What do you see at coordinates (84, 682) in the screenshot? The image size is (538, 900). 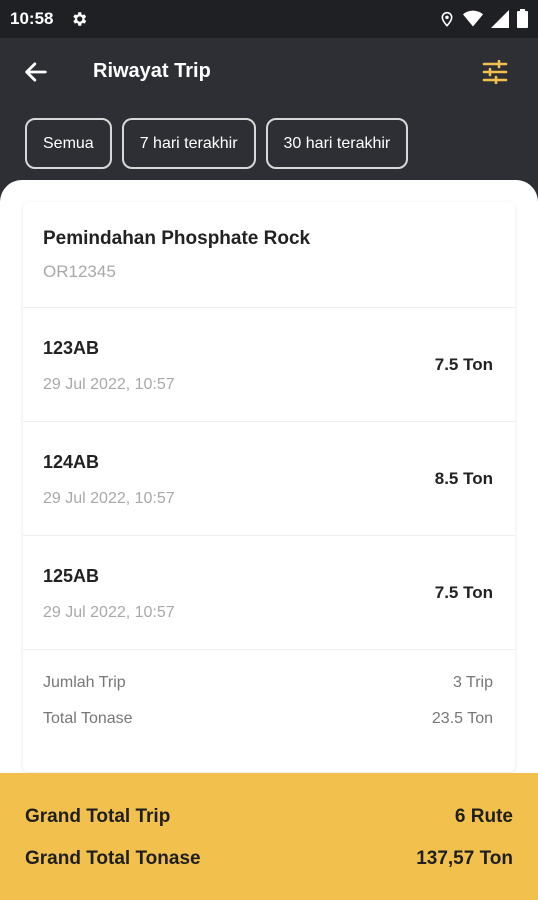 I see `summary-trip-label: Jumlah Trip` at bounding box center [84, 682].